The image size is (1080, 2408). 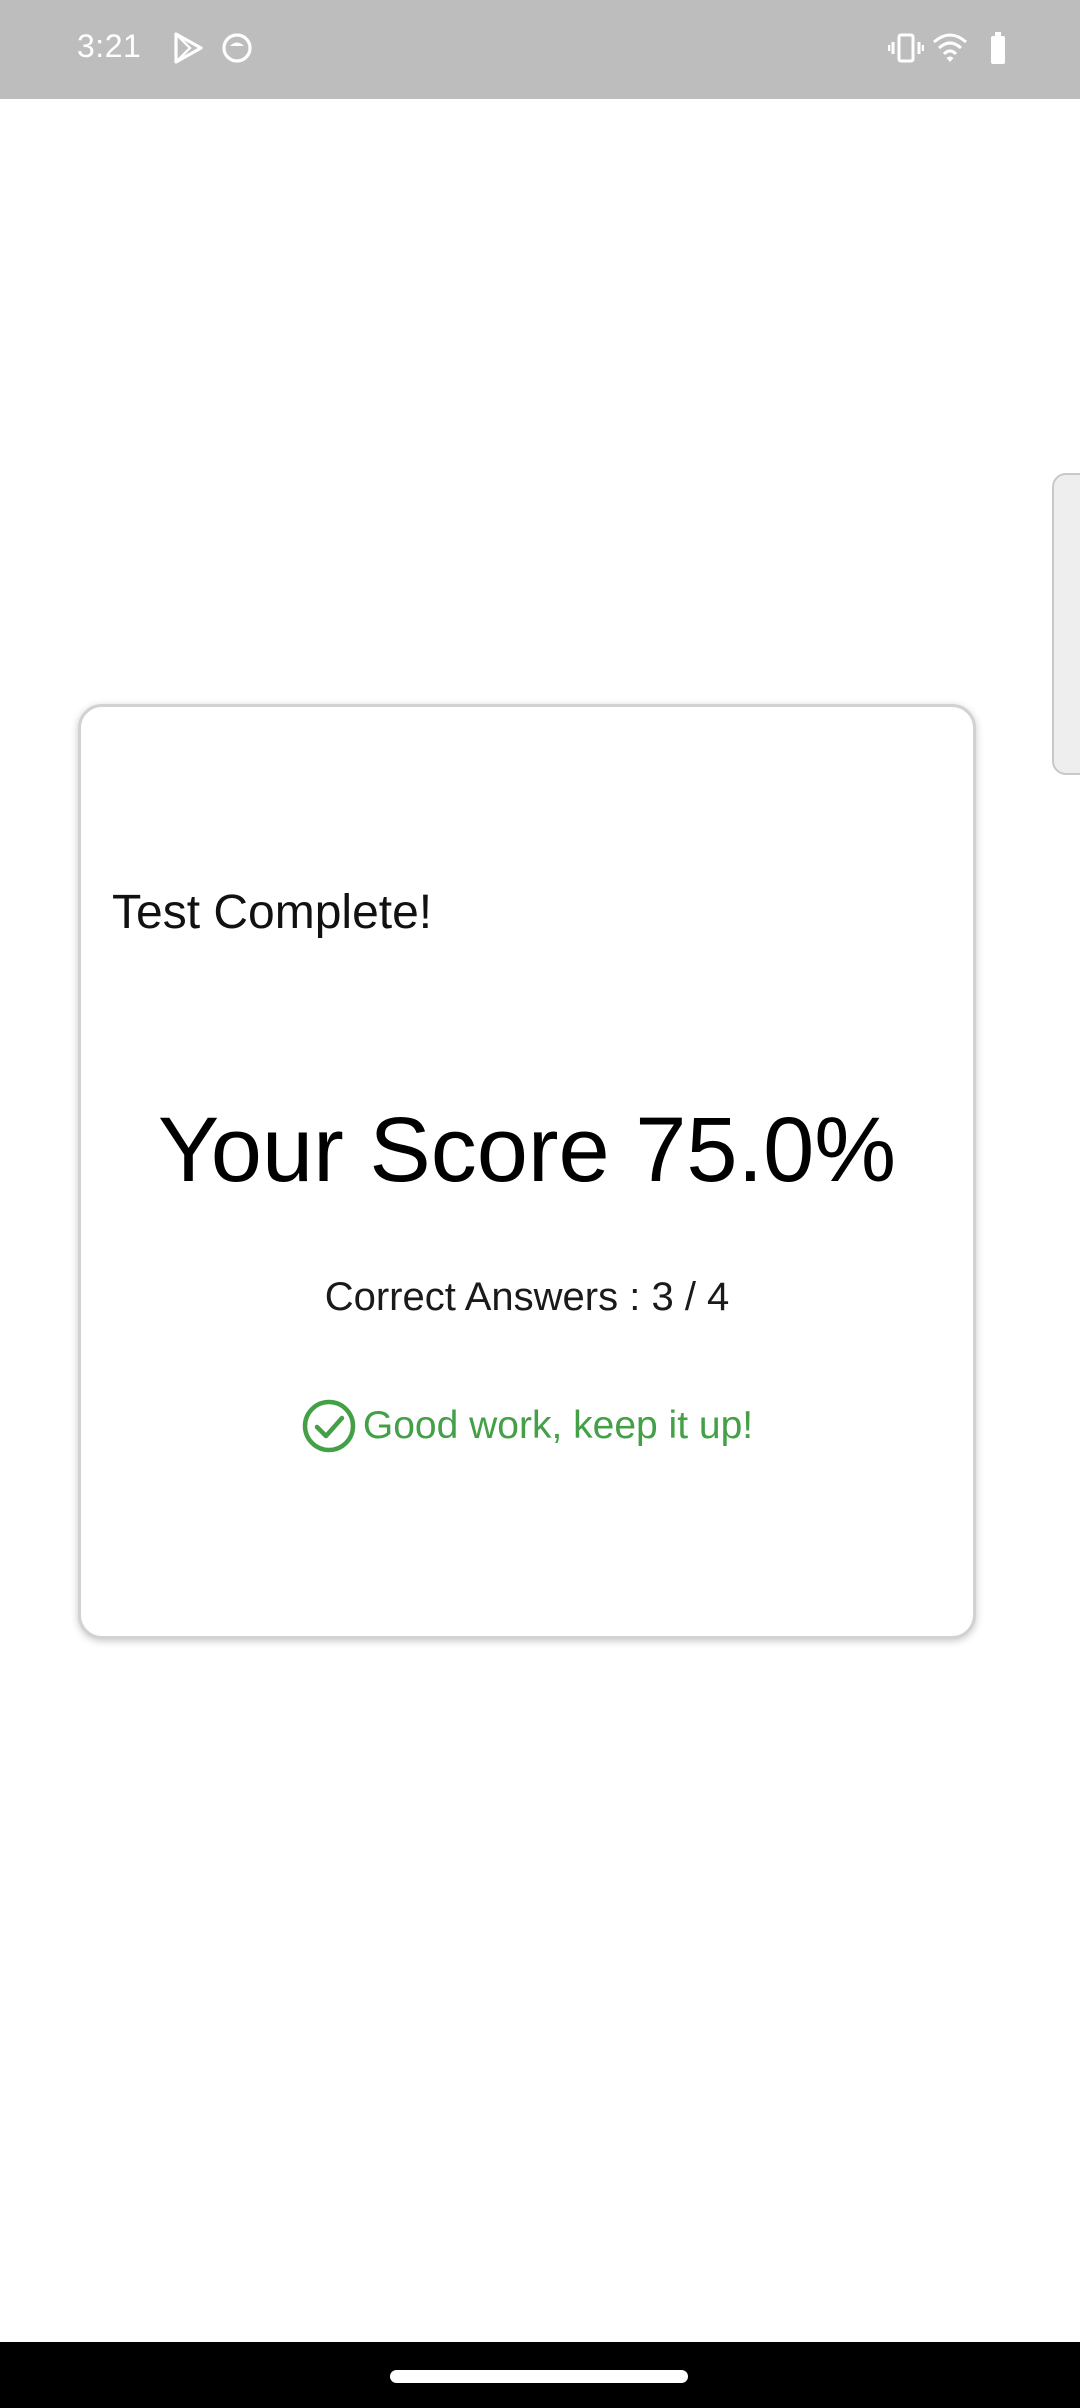 What do you see at coordinates (527, 1297) in the screenshot?
I see `correct-answers-text: Correct Answers : 3 / 4` at bounding box center [527, 1297].